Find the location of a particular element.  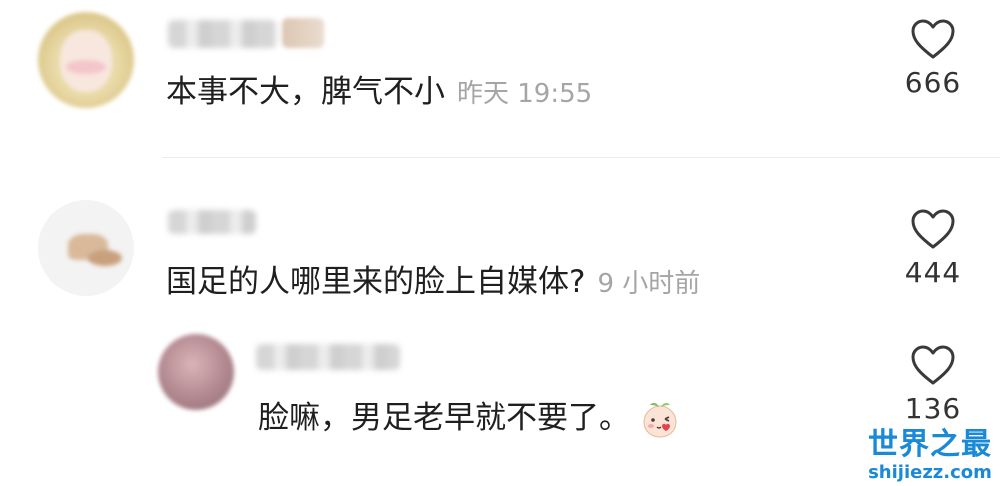

like-button: 666 is located at coordinates (933, 58).